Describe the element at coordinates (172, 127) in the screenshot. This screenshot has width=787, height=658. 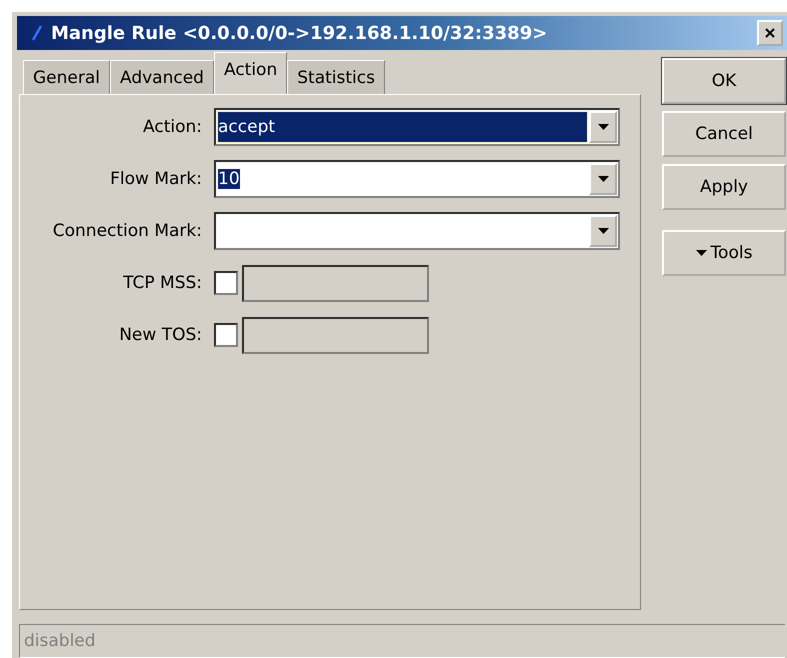
I see `field-label: Action:` at that location.